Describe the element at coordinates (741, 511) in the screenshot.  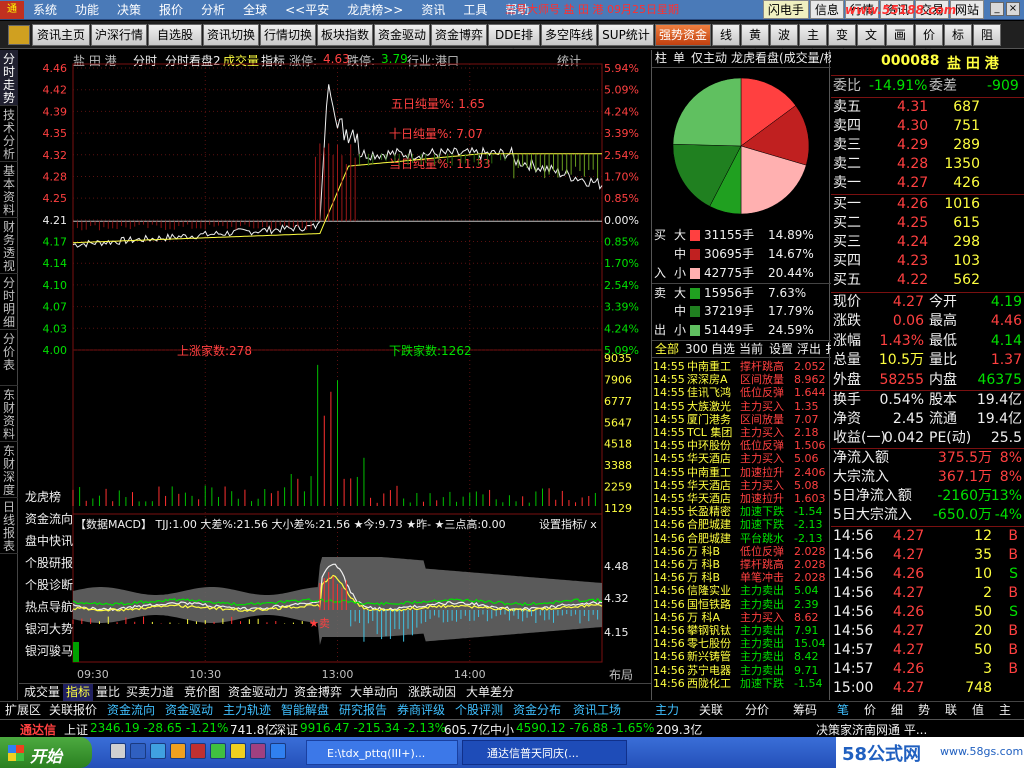
I see `alert-row: 14:55 长盈精密 加速下跌 -1.54` at that location.